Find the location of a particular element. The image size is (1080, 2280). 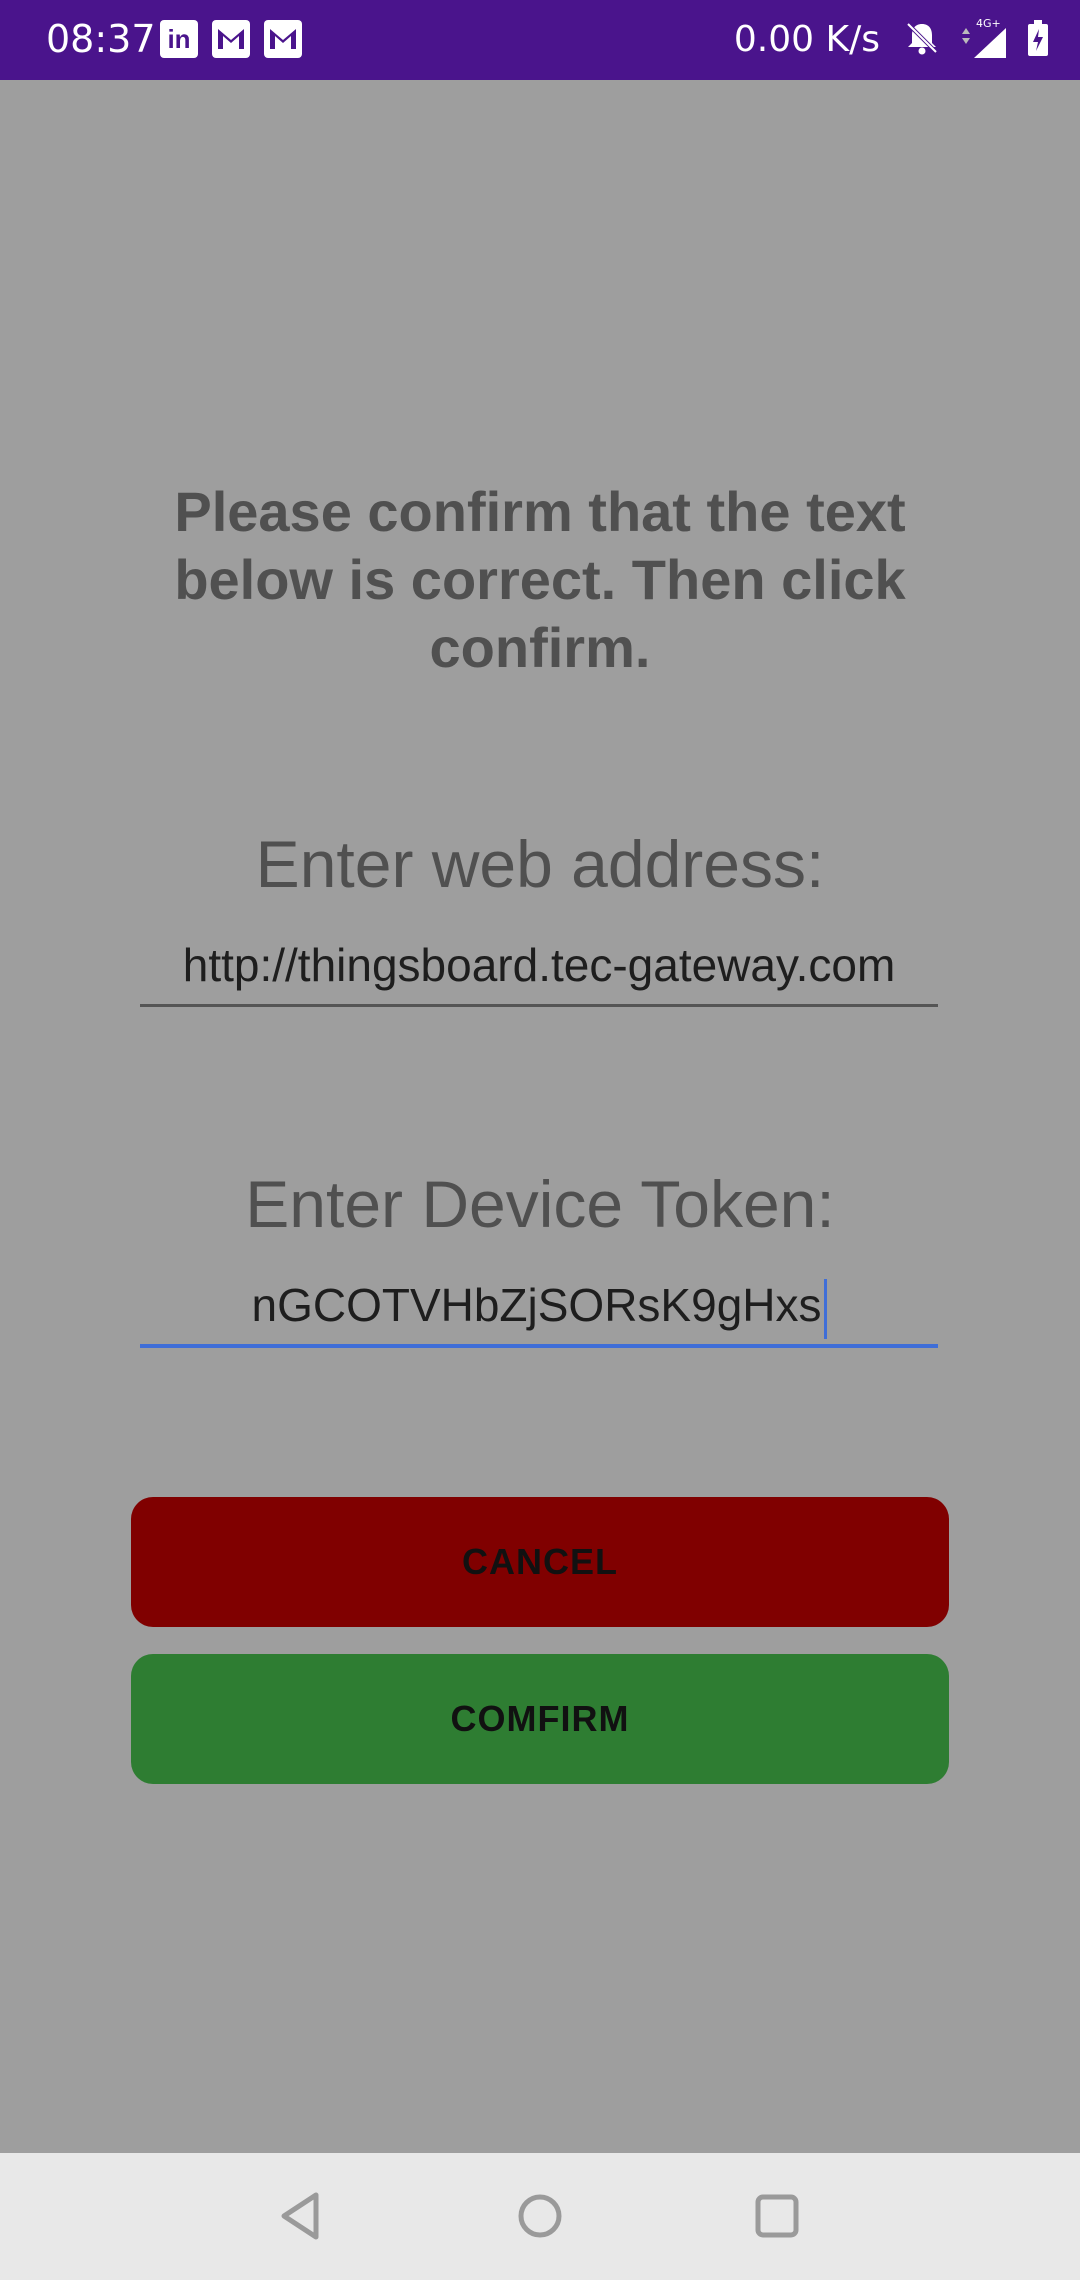

home-icon is located at coordinates (540, 2216).